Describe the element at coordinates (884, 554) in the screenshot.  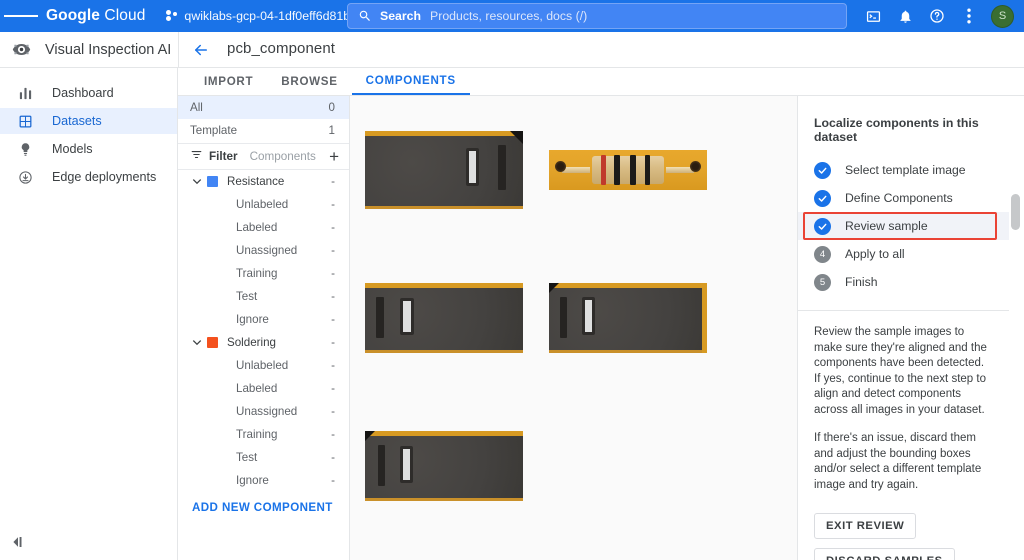
I see `discard-samples-button: DISCARD SAMPLES` at that location.